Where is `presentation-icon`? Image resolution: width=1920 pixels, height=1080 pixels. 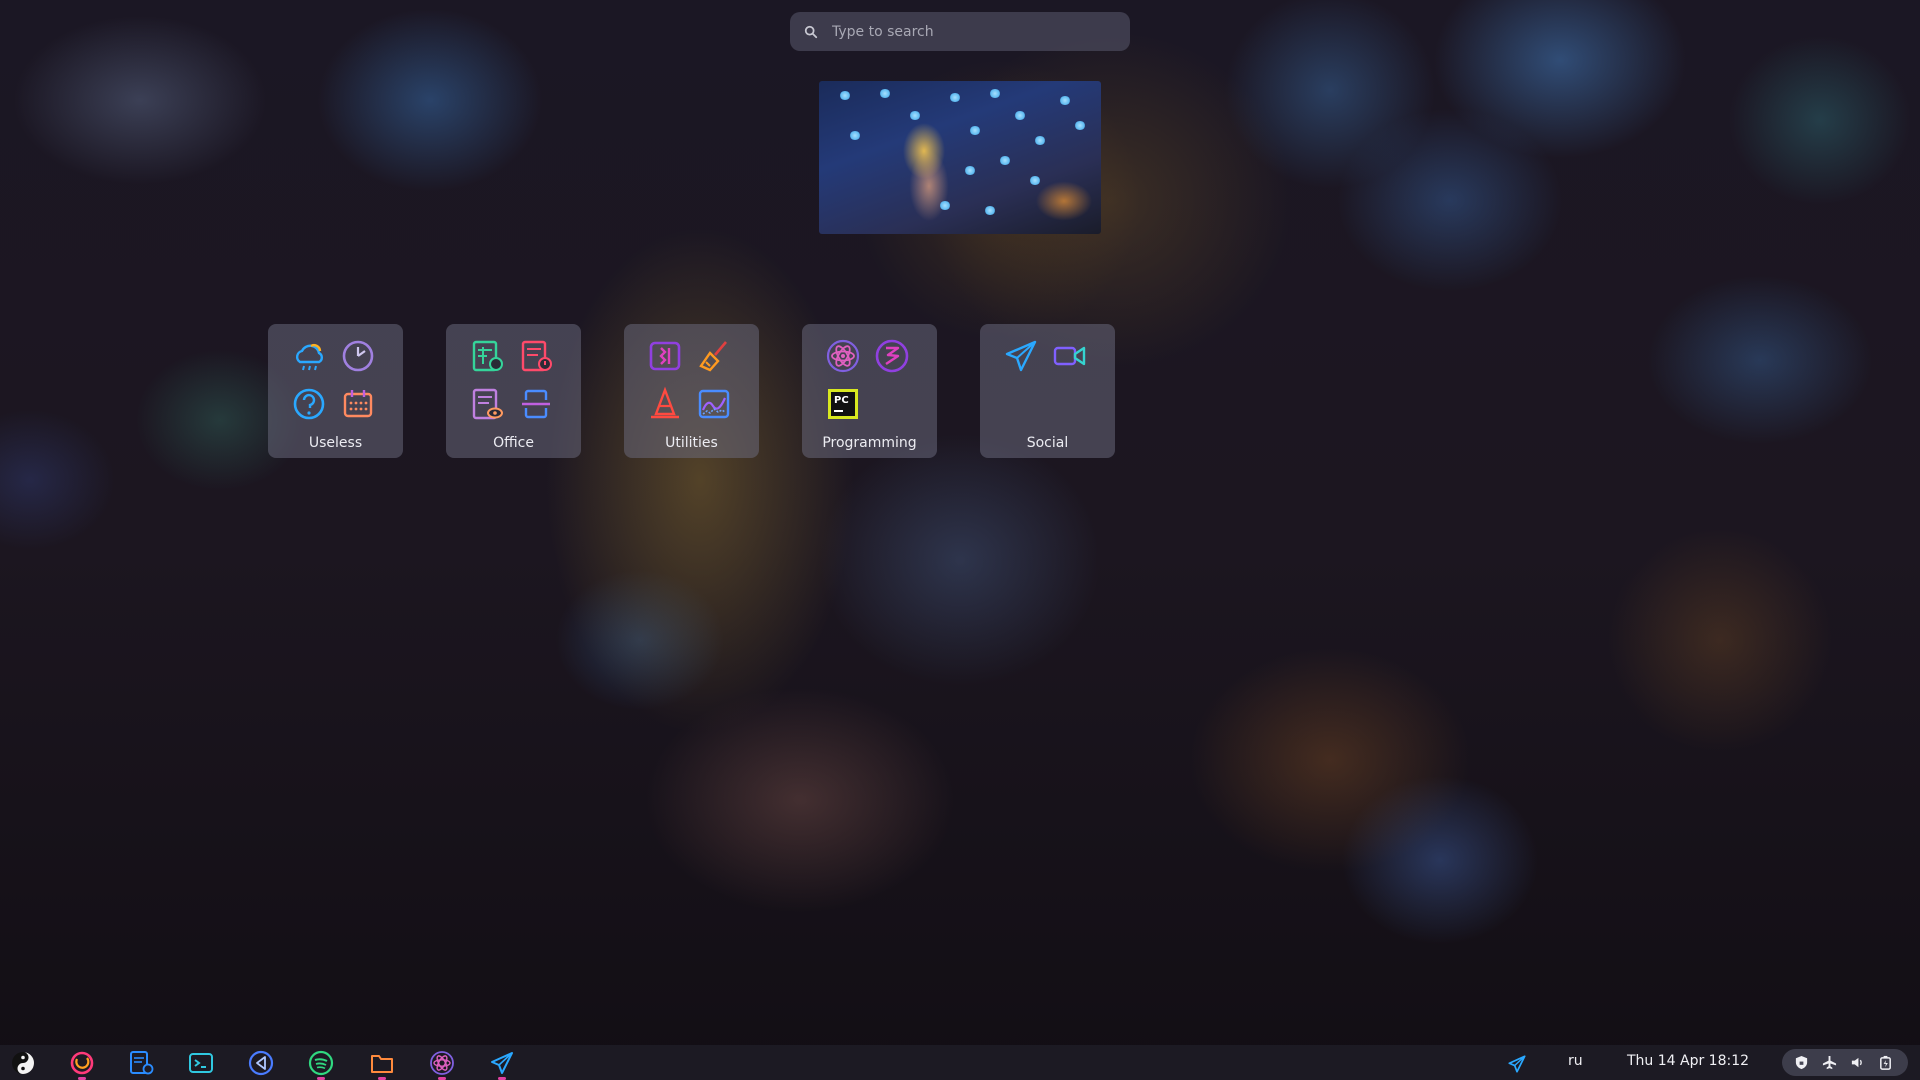
presentation-icon is located at coordinates (536, 356).